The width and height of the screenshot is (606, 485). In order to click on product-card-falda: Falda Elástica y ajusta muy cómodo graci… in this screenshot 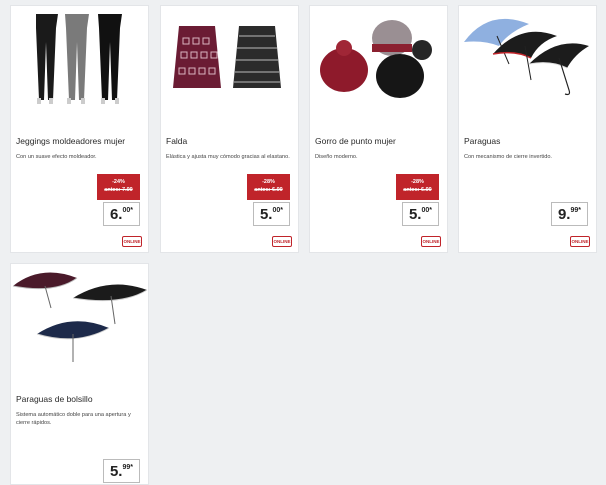, I will do `click(229, 129)`.